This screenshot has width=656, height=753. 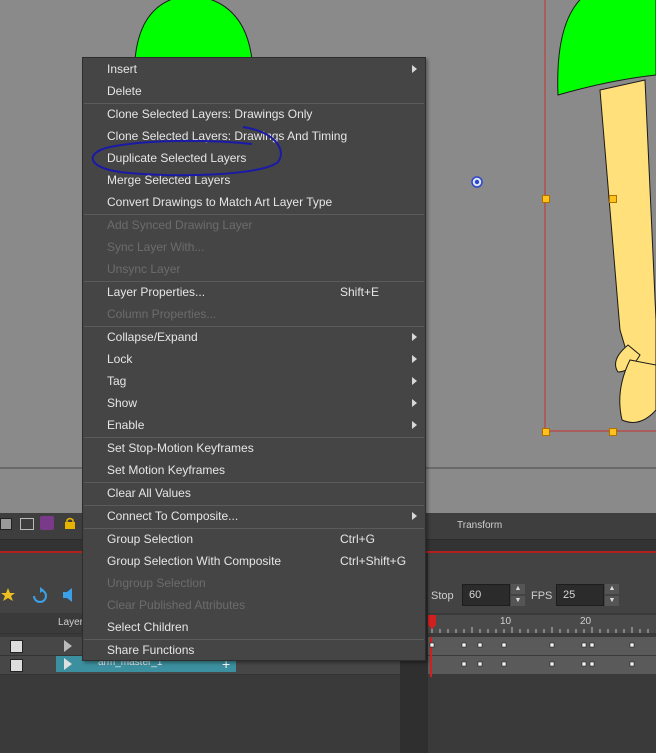 I want to click on menu-item-share-functions: Share Functions, so click(x=150, y=650).